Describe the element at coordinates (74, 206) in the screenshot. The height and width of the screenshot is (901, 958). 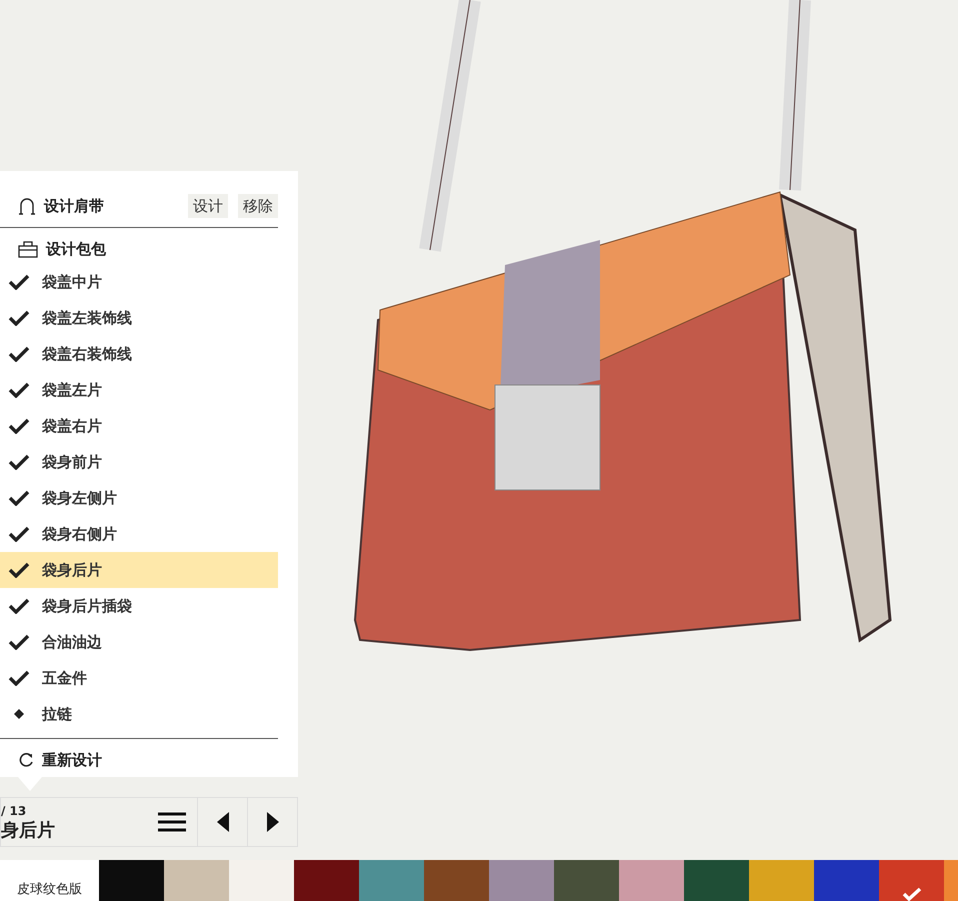
I see `section-title: 设计肩带` at that location.